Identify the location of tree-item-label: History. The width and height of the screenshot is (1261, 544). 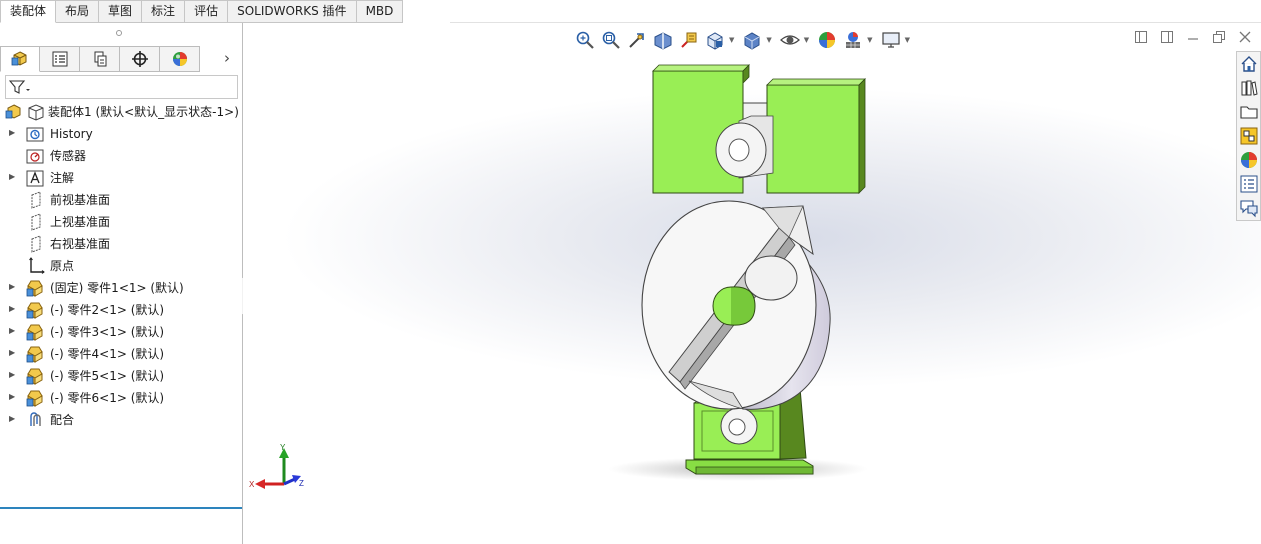
(71, 134).